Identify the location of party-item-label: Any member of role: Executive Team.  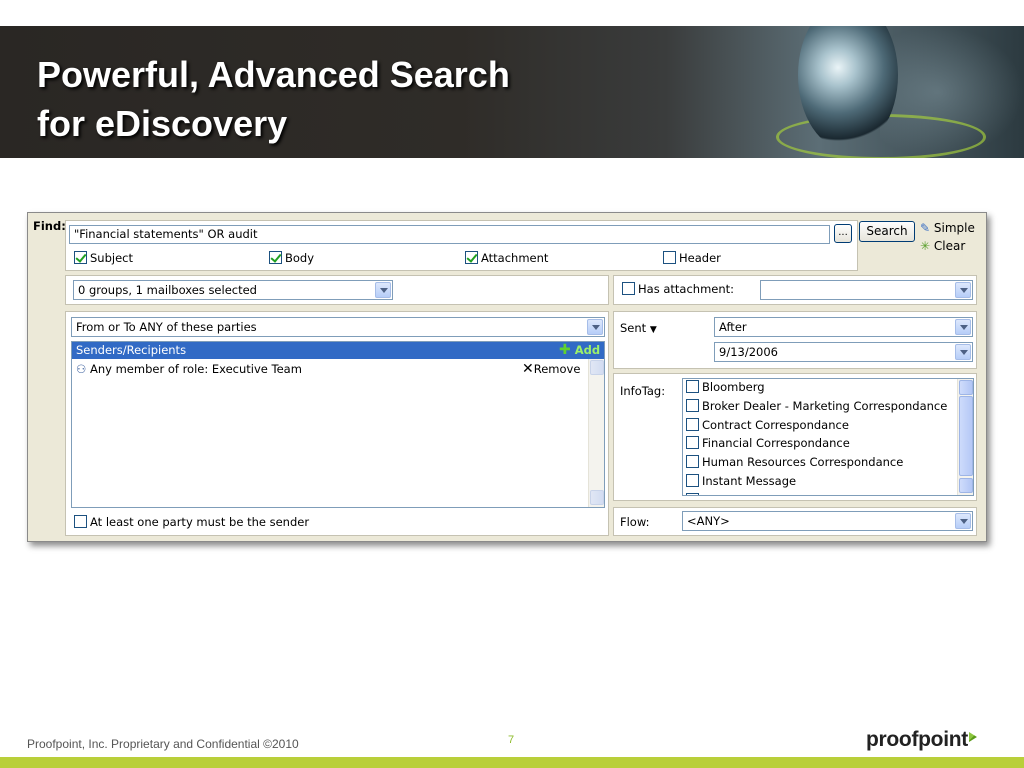
(195, 369).